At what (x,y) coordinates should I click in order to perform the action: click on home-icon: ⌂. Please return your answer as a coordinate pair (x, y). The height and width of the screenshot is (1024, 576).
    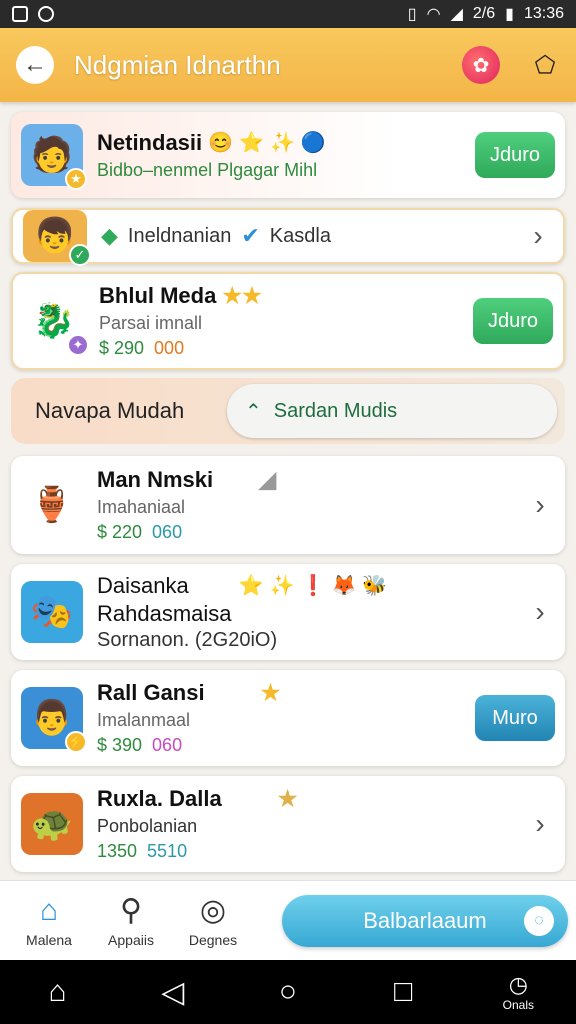
    Looking at the image, I should click on (49, 910).